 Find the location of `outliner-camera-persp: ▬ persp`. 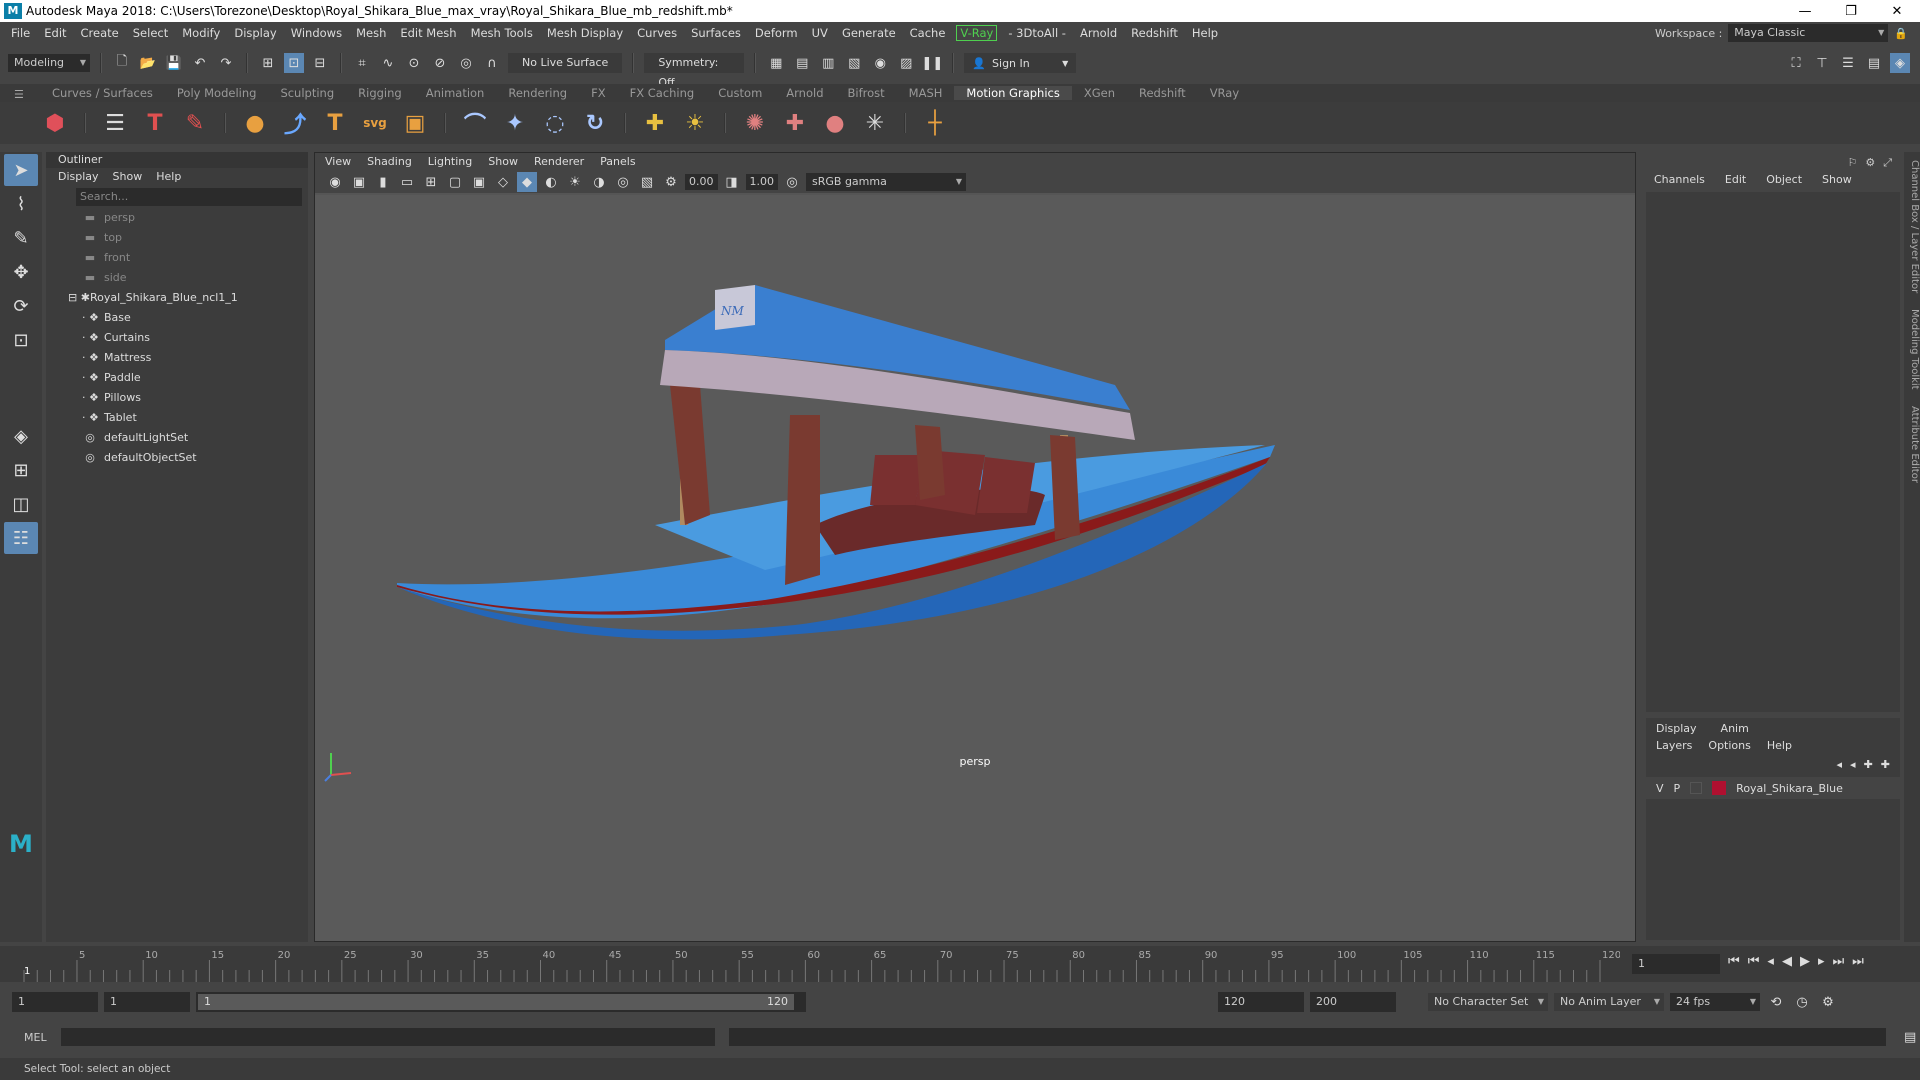

outliner-camera-persp: ▬ persp is located at coordinates (188, 218).